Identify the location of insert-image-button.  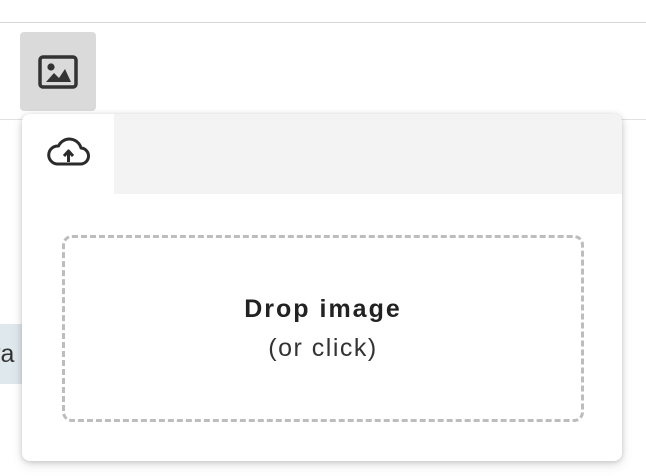
(58, 71).